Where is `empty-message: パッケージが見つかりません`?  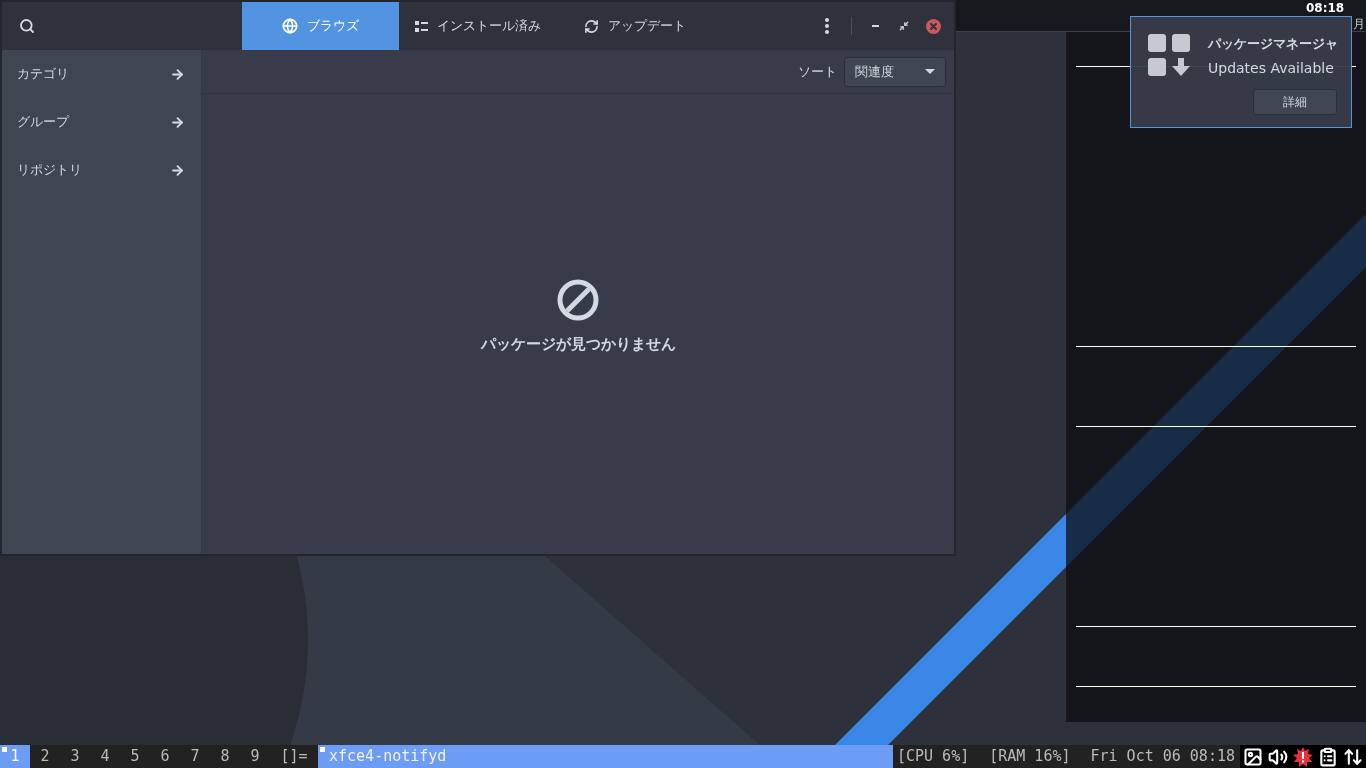
empty-message: パッケージが見つかりません is located at coordinates (578, 344).